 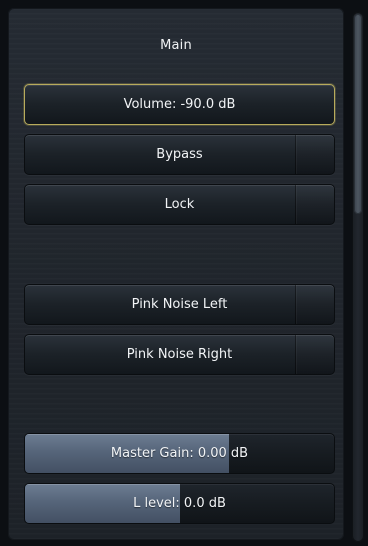 I want to click on pink-noise-right-label: Pink Noise Right, so click(x=179, y=354).